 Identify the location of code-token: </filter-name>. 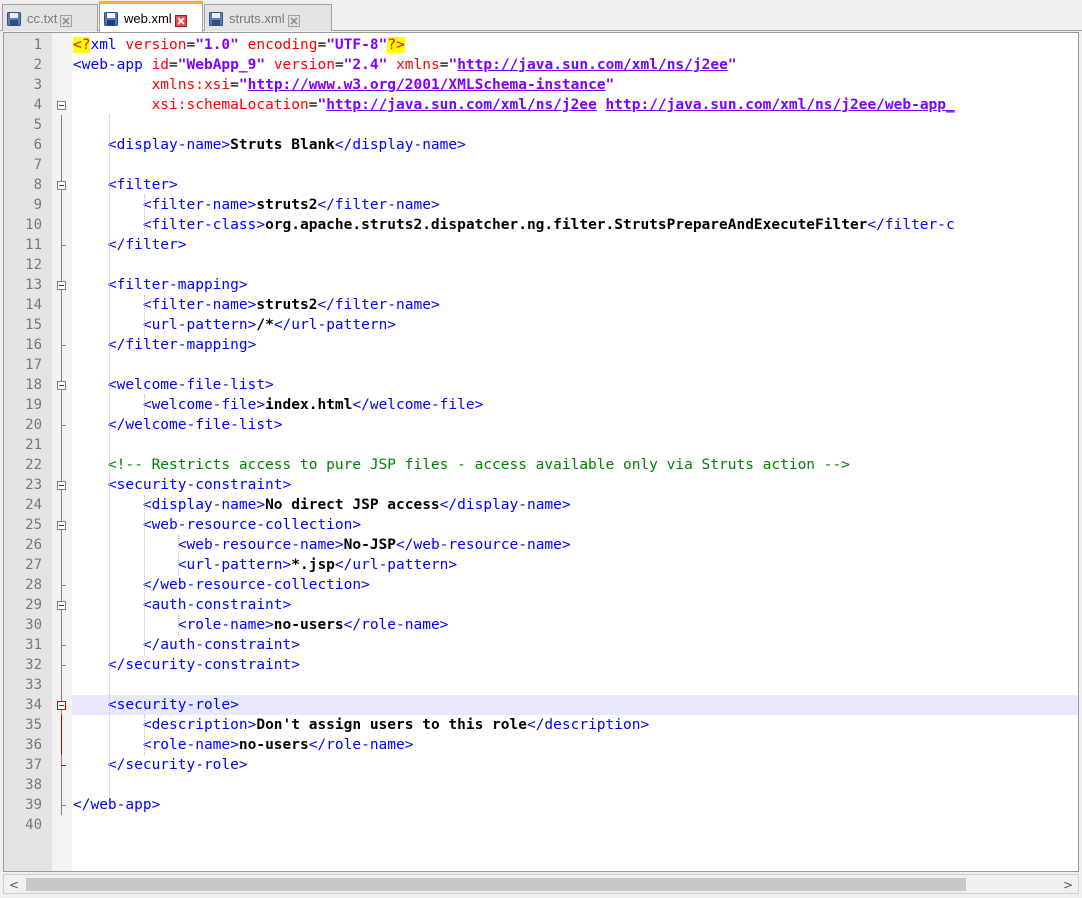
(378, 305).